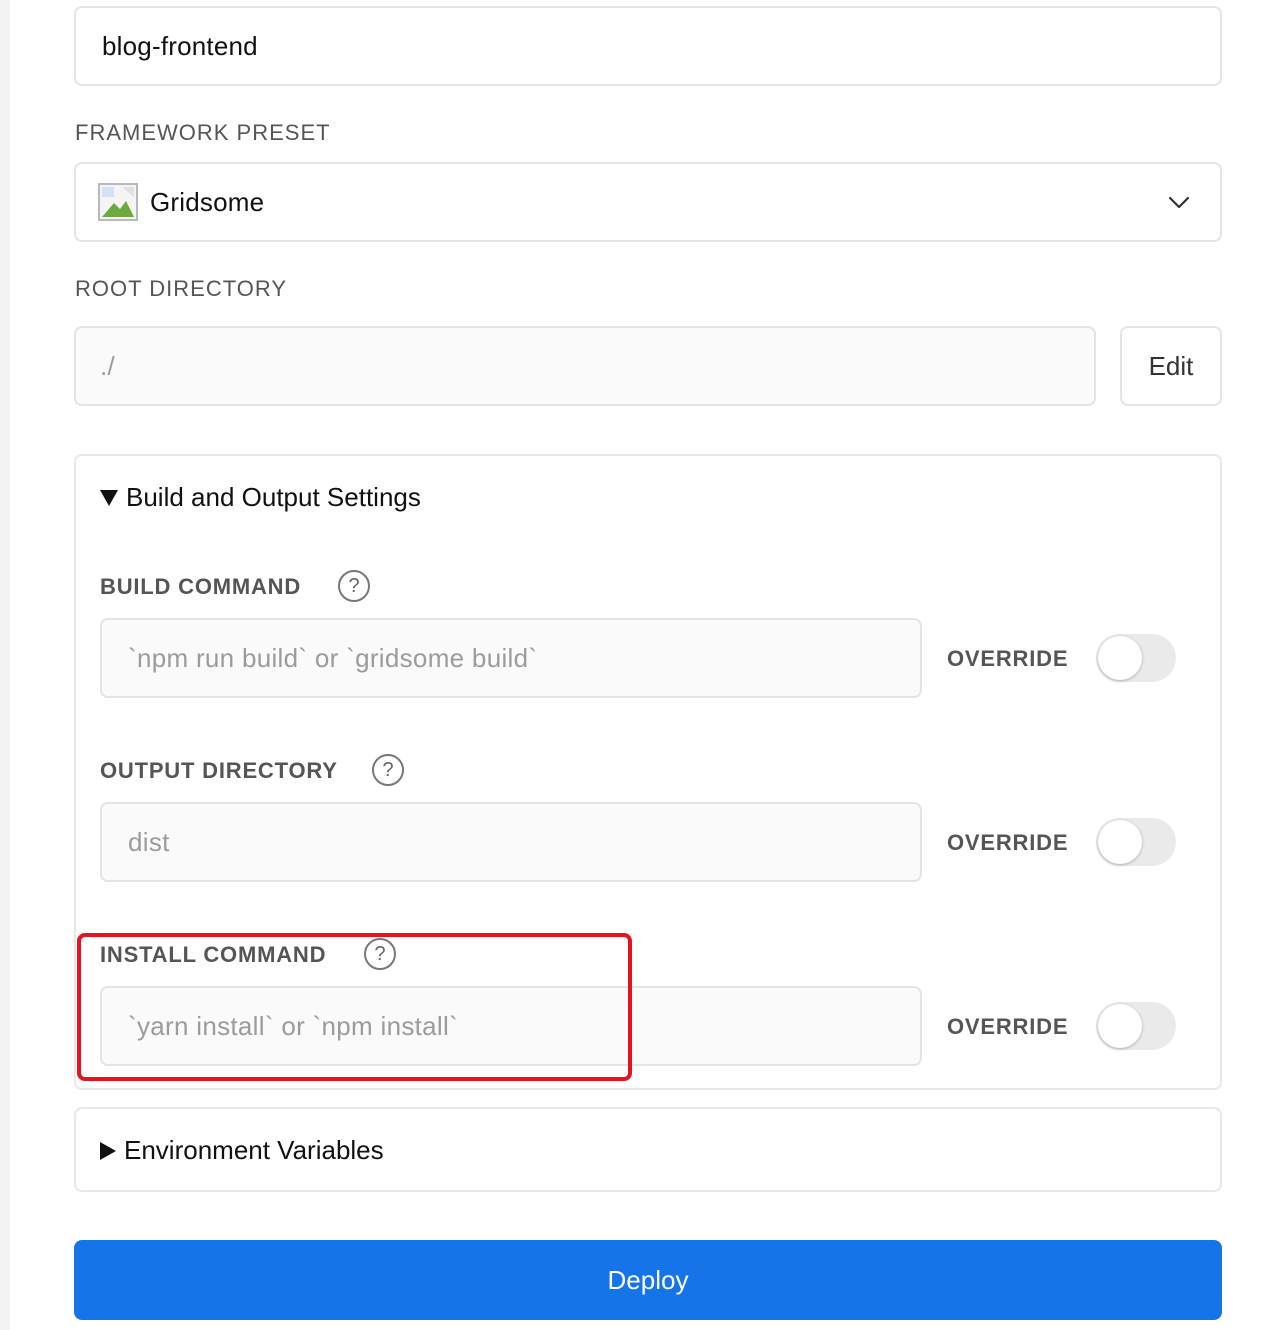 The width and height of the screenshot is (1284, 1330). I want to click on install-command-override-toggle, so click(1136, 1026).